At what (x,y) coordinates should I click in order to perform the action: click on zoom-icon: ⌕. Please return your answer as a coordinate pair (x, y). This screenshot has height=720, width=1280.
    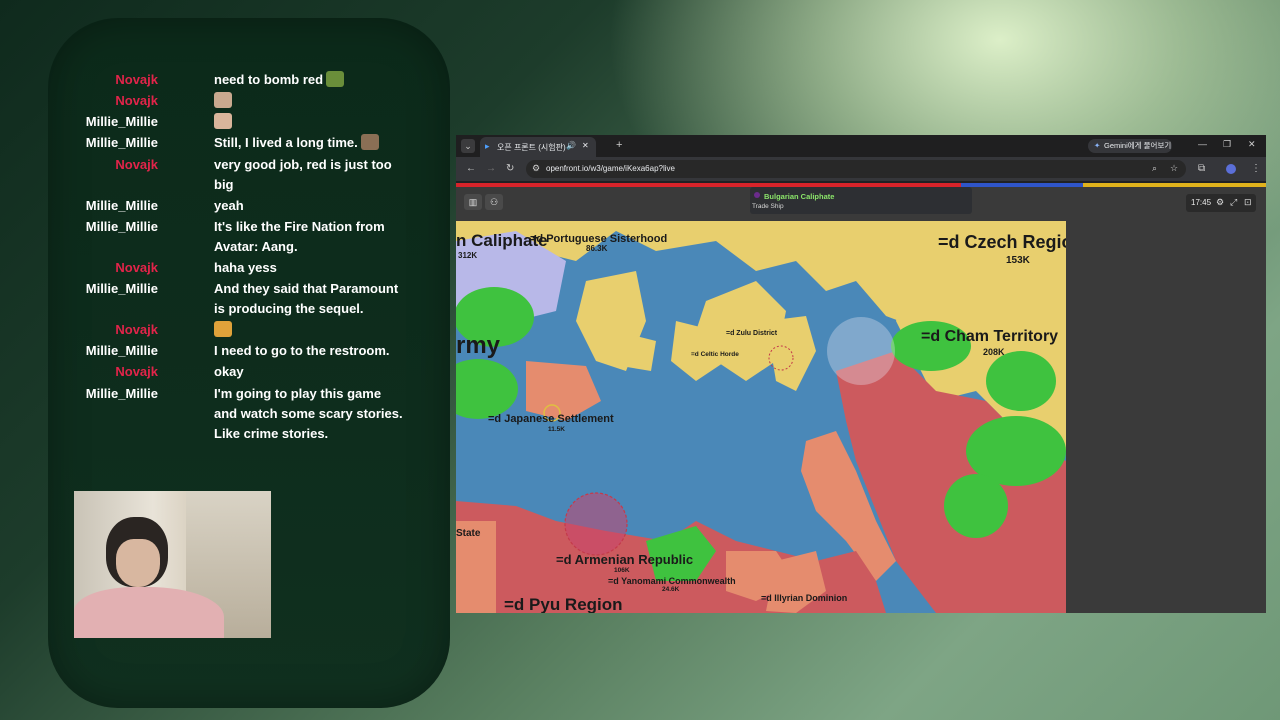
    Looking at the image, I should click on (1154, 168).